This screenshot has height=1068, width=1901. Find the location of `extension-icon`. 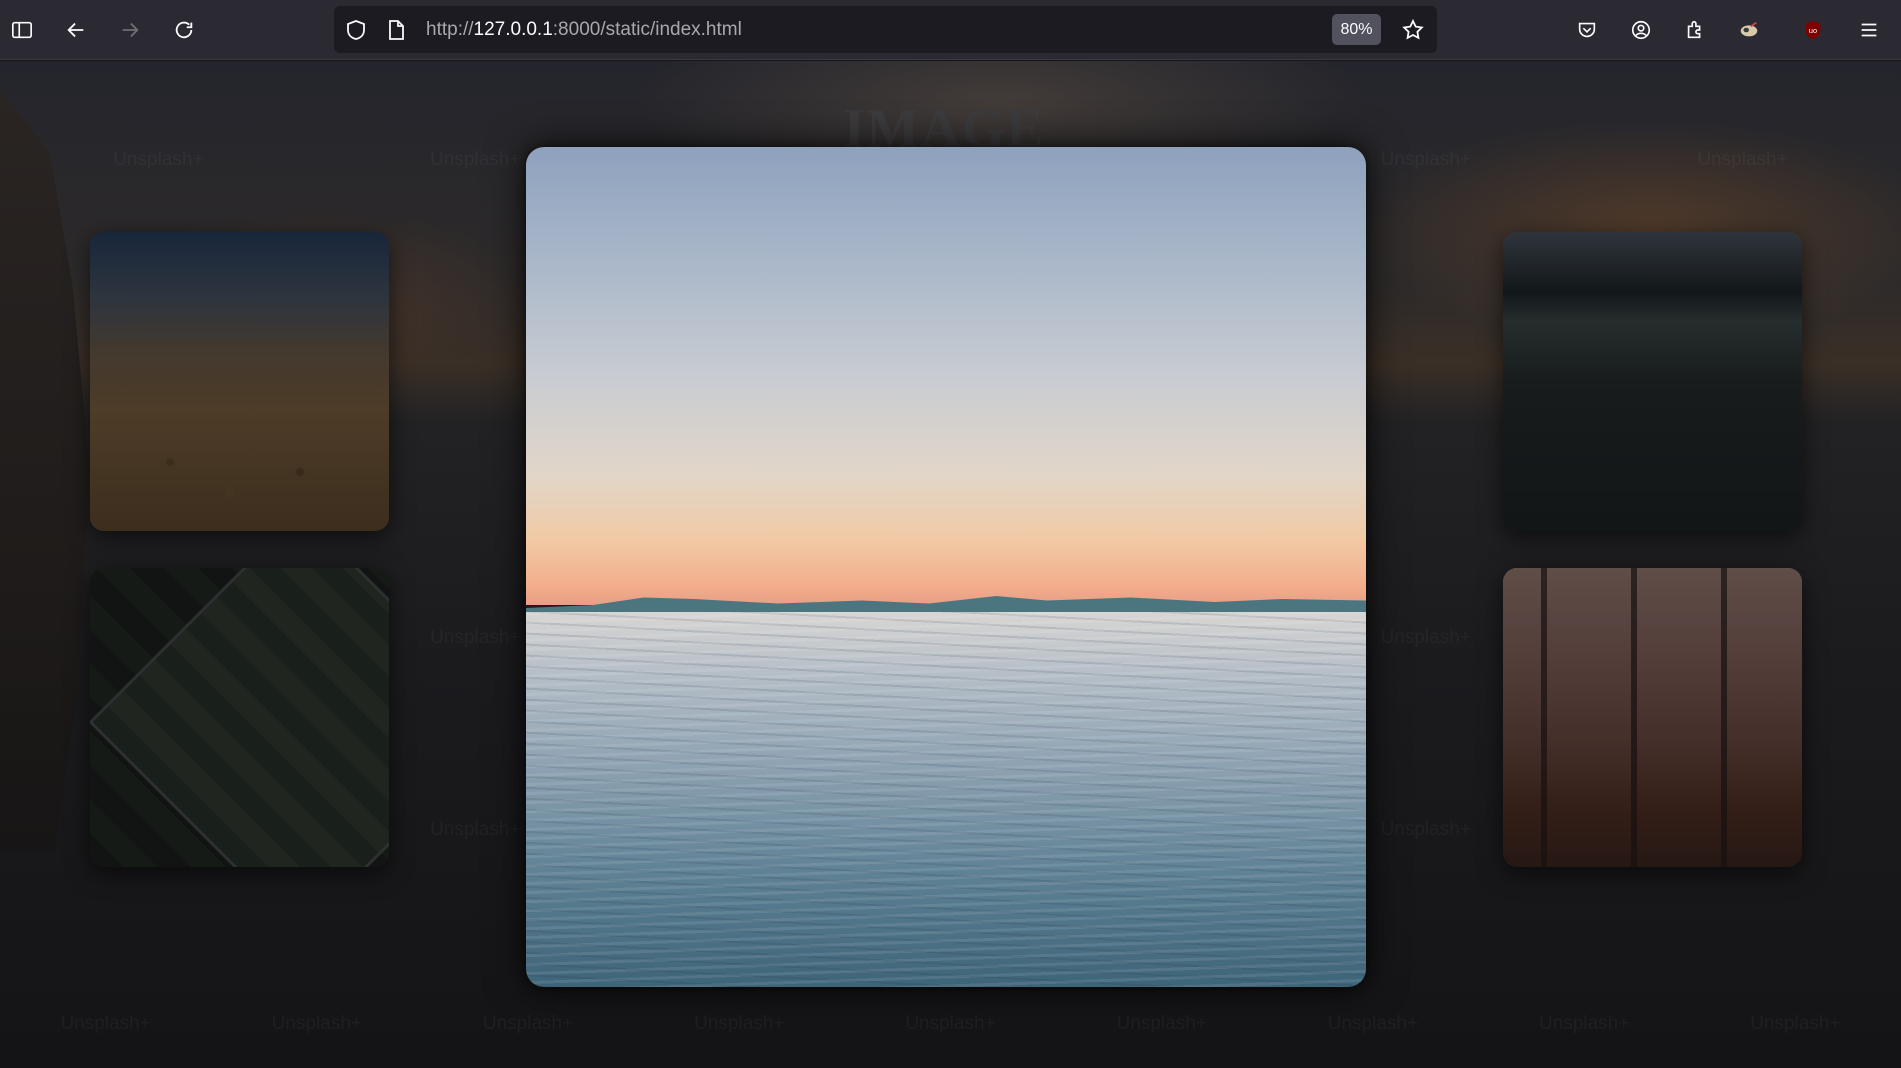

extension-icon is located at coordinates (1749, 30).